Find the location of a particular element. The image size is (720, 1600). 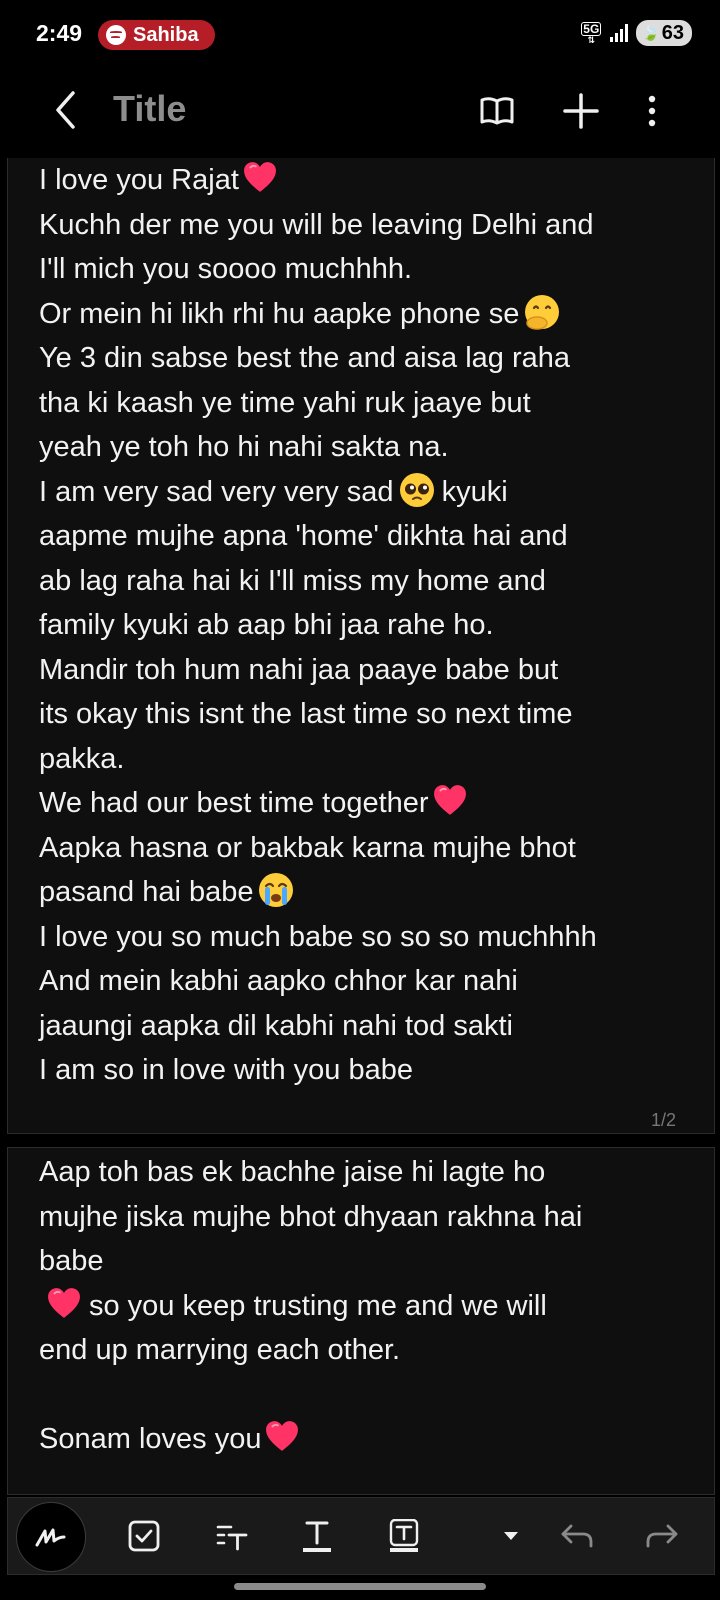

text-highlight-icon is located at coordinates (404, 1535).